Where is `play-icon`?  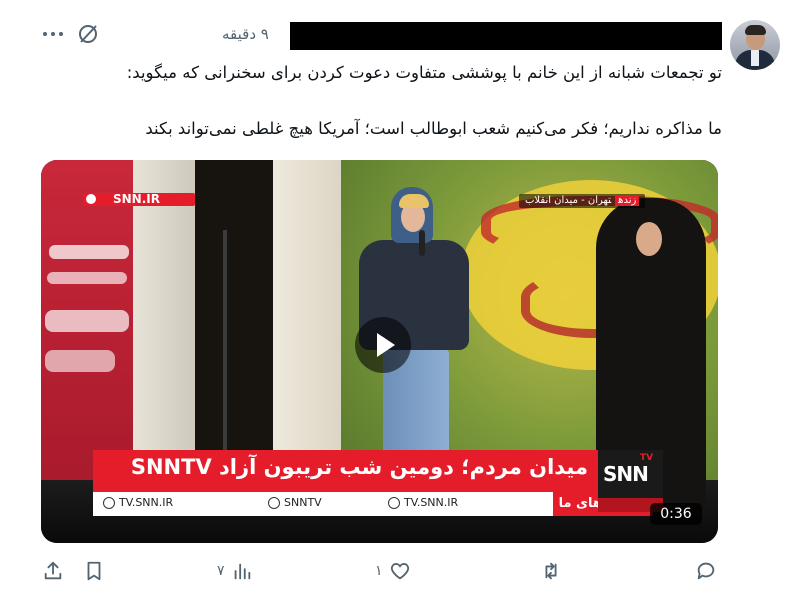 play-icon is located at coordinates (383, 345).